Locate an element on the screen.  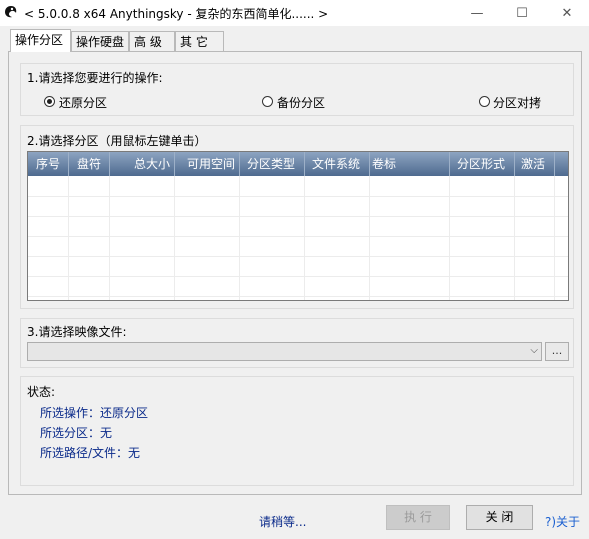
status-selected-path: 所选路径/文件：无 is located at coordinates (90, 453).